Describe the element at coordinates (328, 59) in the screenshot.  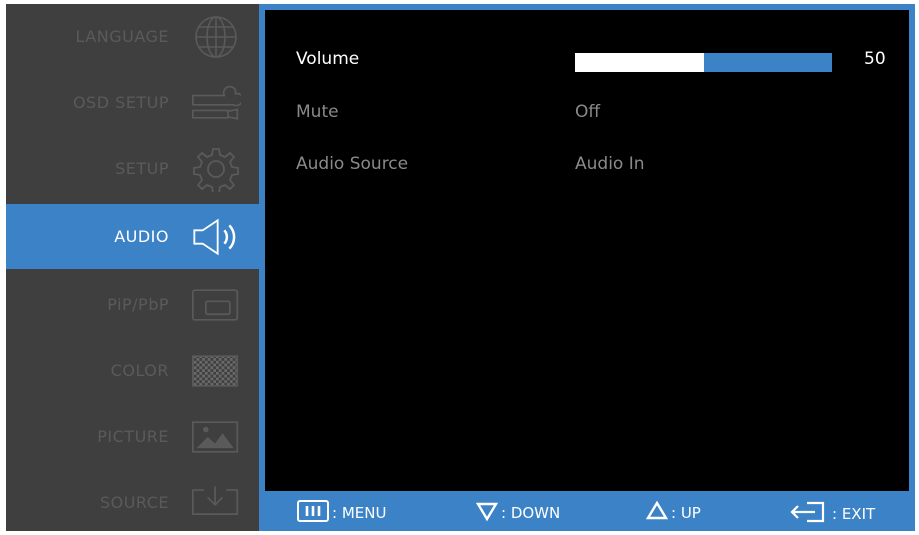
I see `volume-label: Volume` at that location.